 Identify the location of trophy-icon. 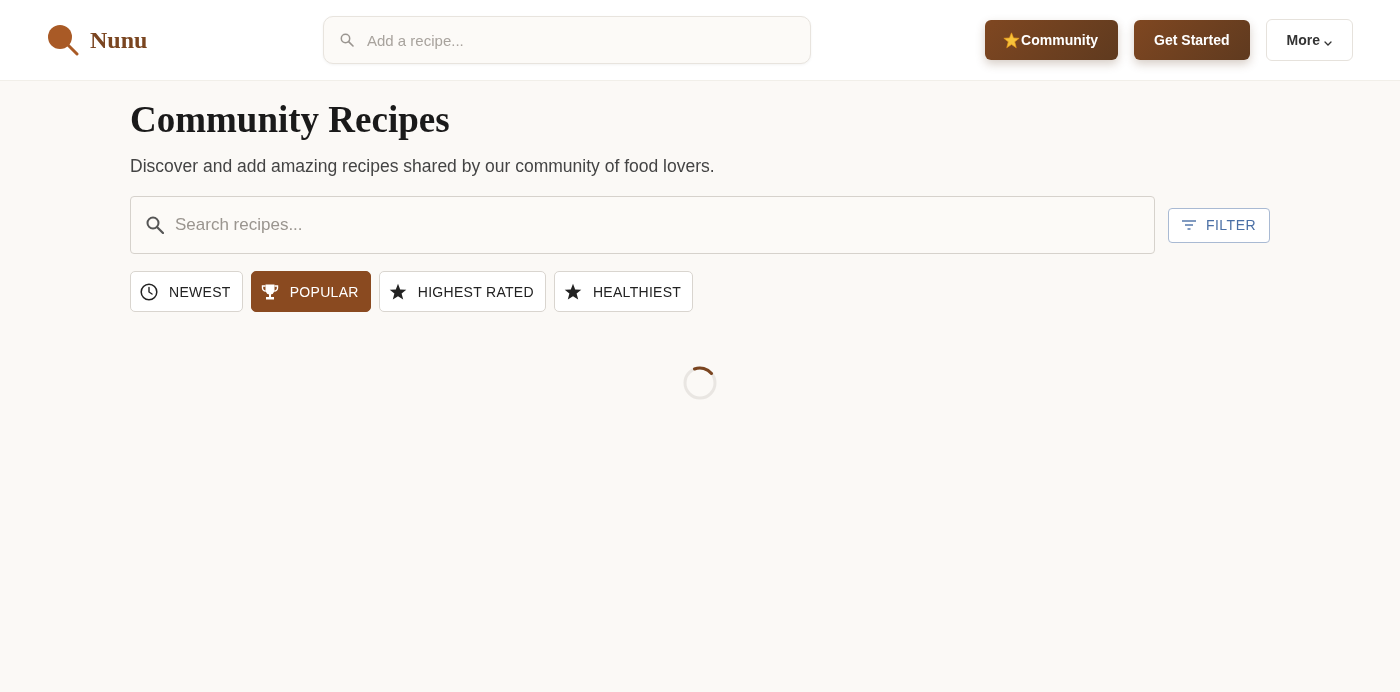
(269, 291).